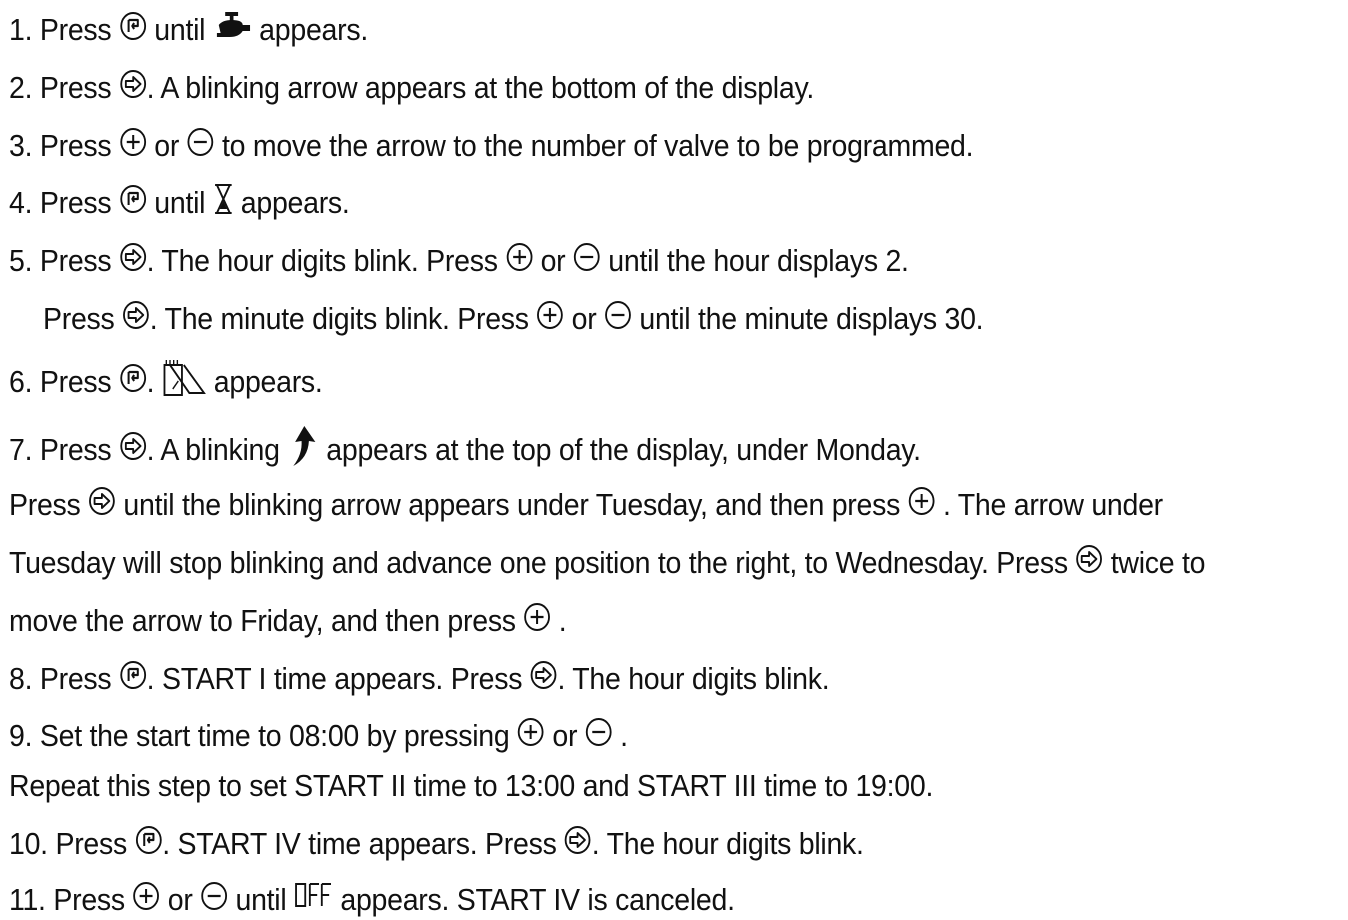 The image size is (1348, 920). I want to click on step-text: . The hour digits blink. Press, so click(326, 260).